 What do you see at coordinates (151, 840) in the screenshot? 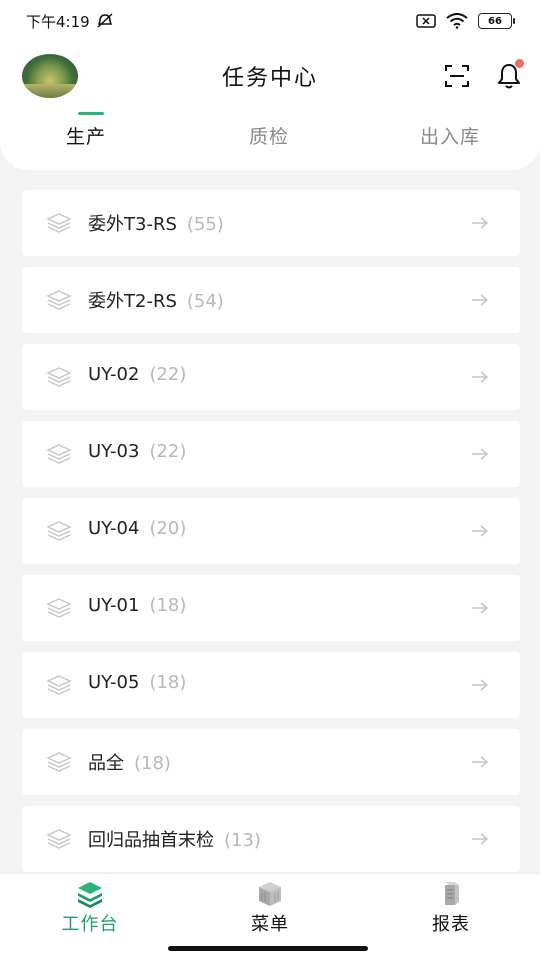
I see `task-name: 回归品抽首末检` at bounding box center [151, 840].